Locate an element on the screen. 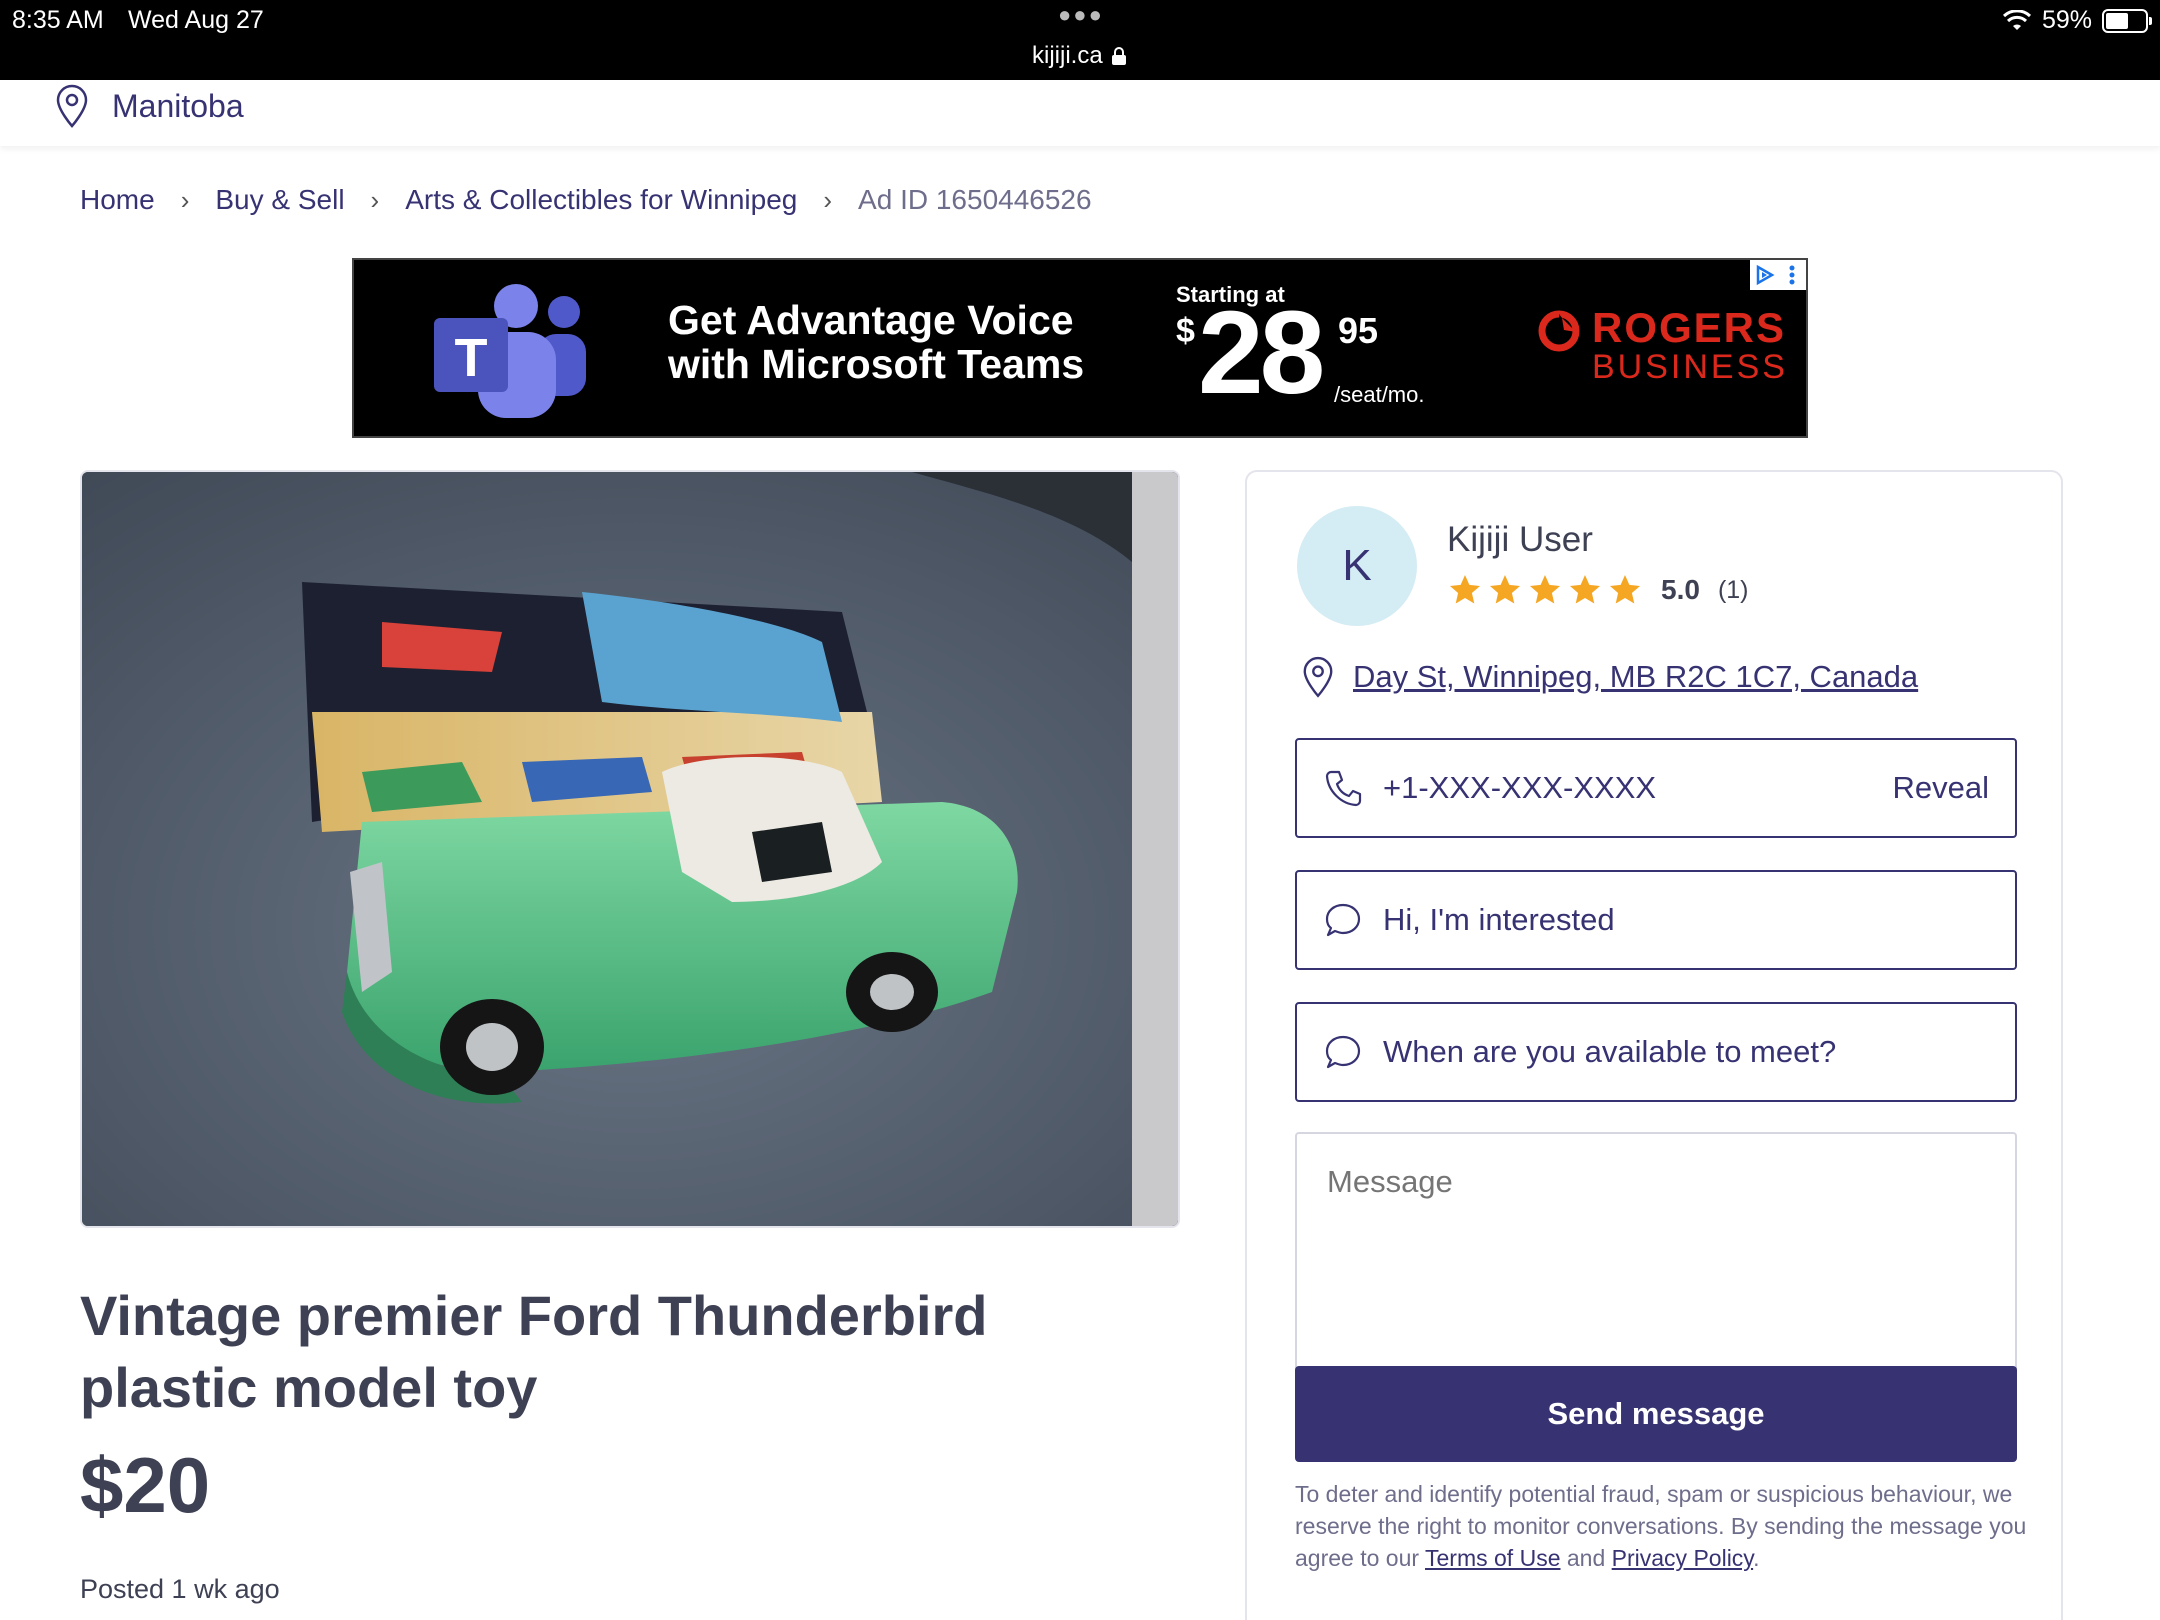  status-date: Wed Aug 27 is located at coordinates (196, 20).